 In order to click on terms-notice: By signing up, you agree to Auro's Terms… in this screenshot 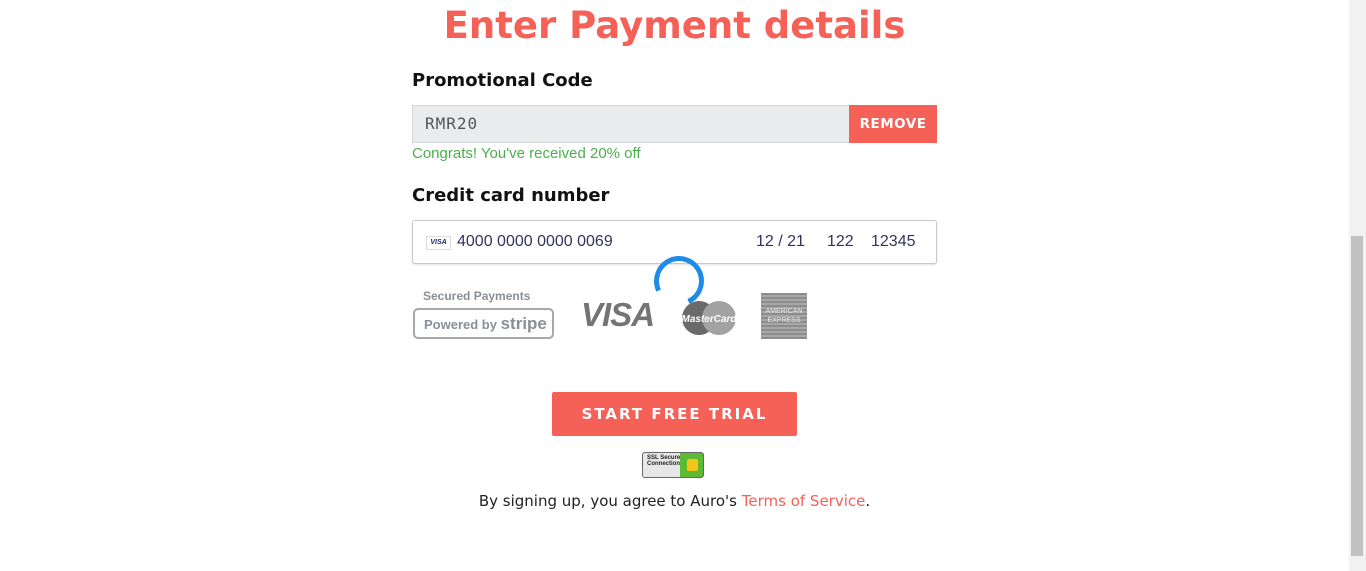, I will do `click(674, 501)`.